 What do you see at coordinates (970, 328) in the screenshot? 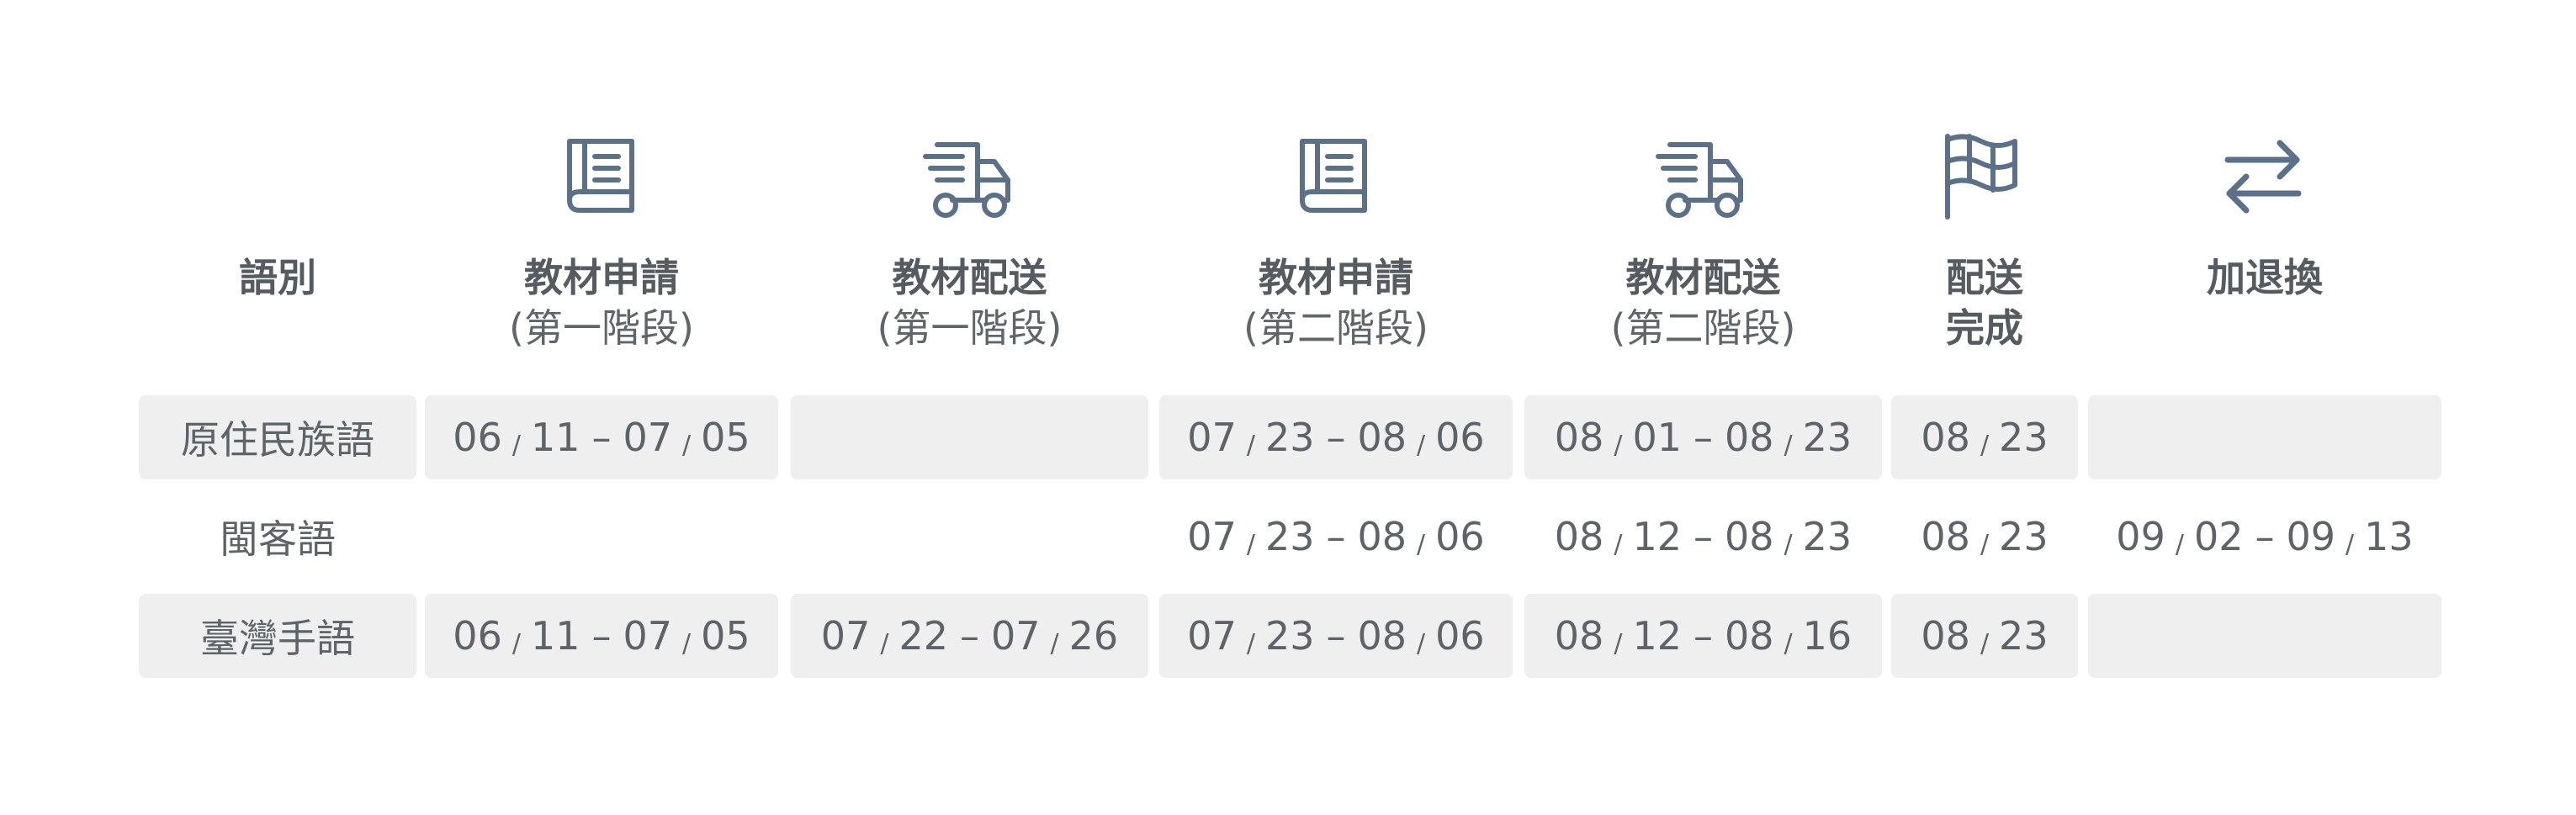
I see `header-subtitle: (第一階段)` at bounding box center [970, 328].